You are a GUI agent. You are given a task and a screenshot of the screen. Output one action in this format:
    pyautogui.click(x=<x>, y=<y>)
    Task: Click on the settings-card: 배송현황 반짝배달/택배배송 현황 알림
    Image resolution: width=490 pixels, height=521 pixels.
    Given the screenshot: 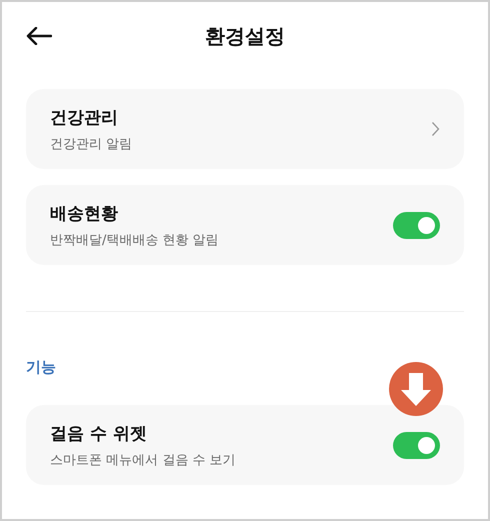 What is the action you would take?
    pyautogui.click(x=245, y=225)
    